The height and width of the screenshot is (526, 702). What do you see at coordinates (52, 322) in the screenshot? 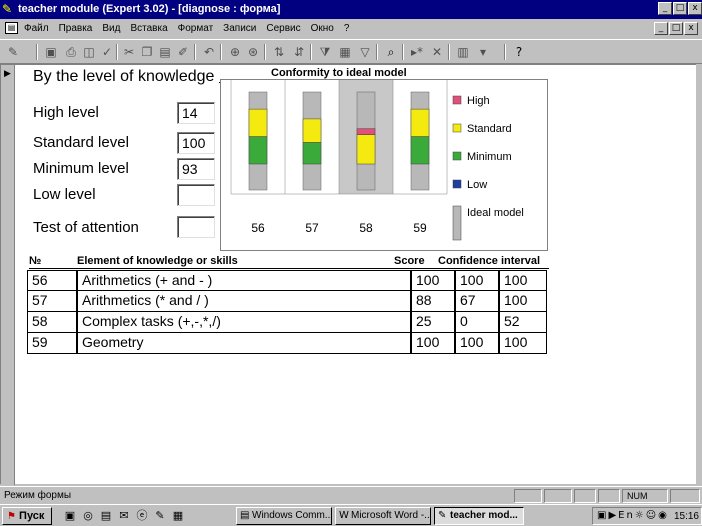
I see `cell-number: 58` at bounding box center [52, 322].